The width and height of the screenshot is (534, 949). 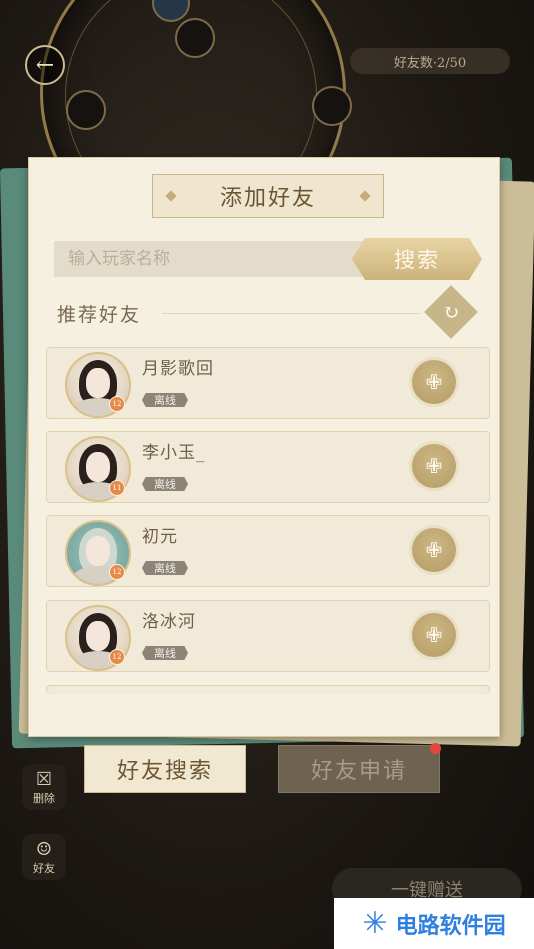 I want to click on tab-friend-search: 好友搜索, so click(x=165, y=769).